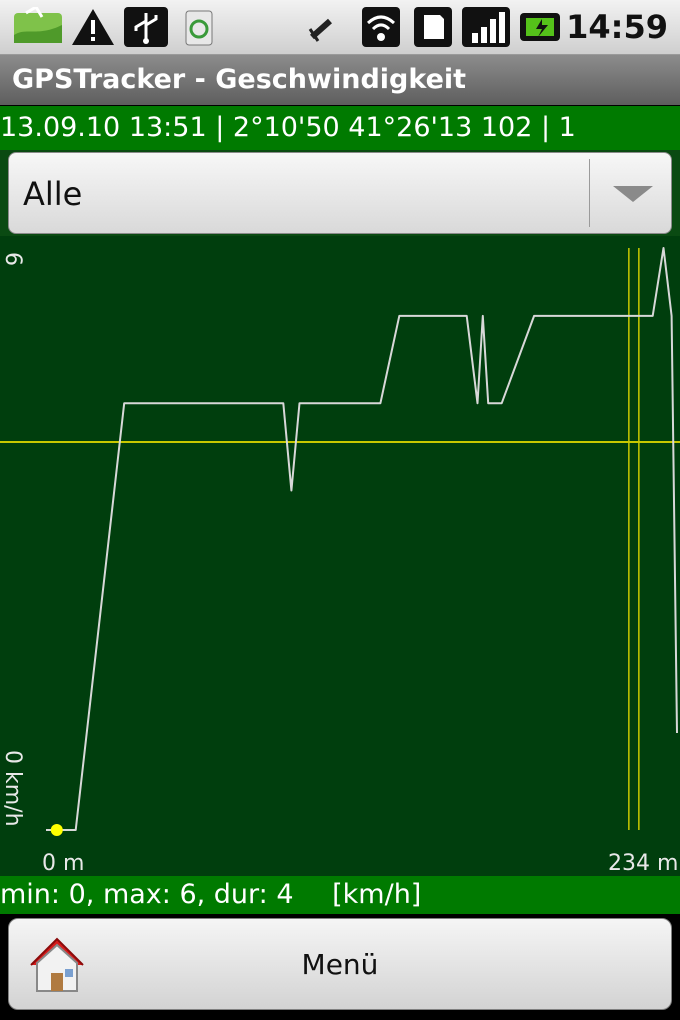 The height and width of the screenshot is (1020, 680). Describe the element at coordinates (340, 27) in the screenshot. I see `status-bar: 14:59` at that location.